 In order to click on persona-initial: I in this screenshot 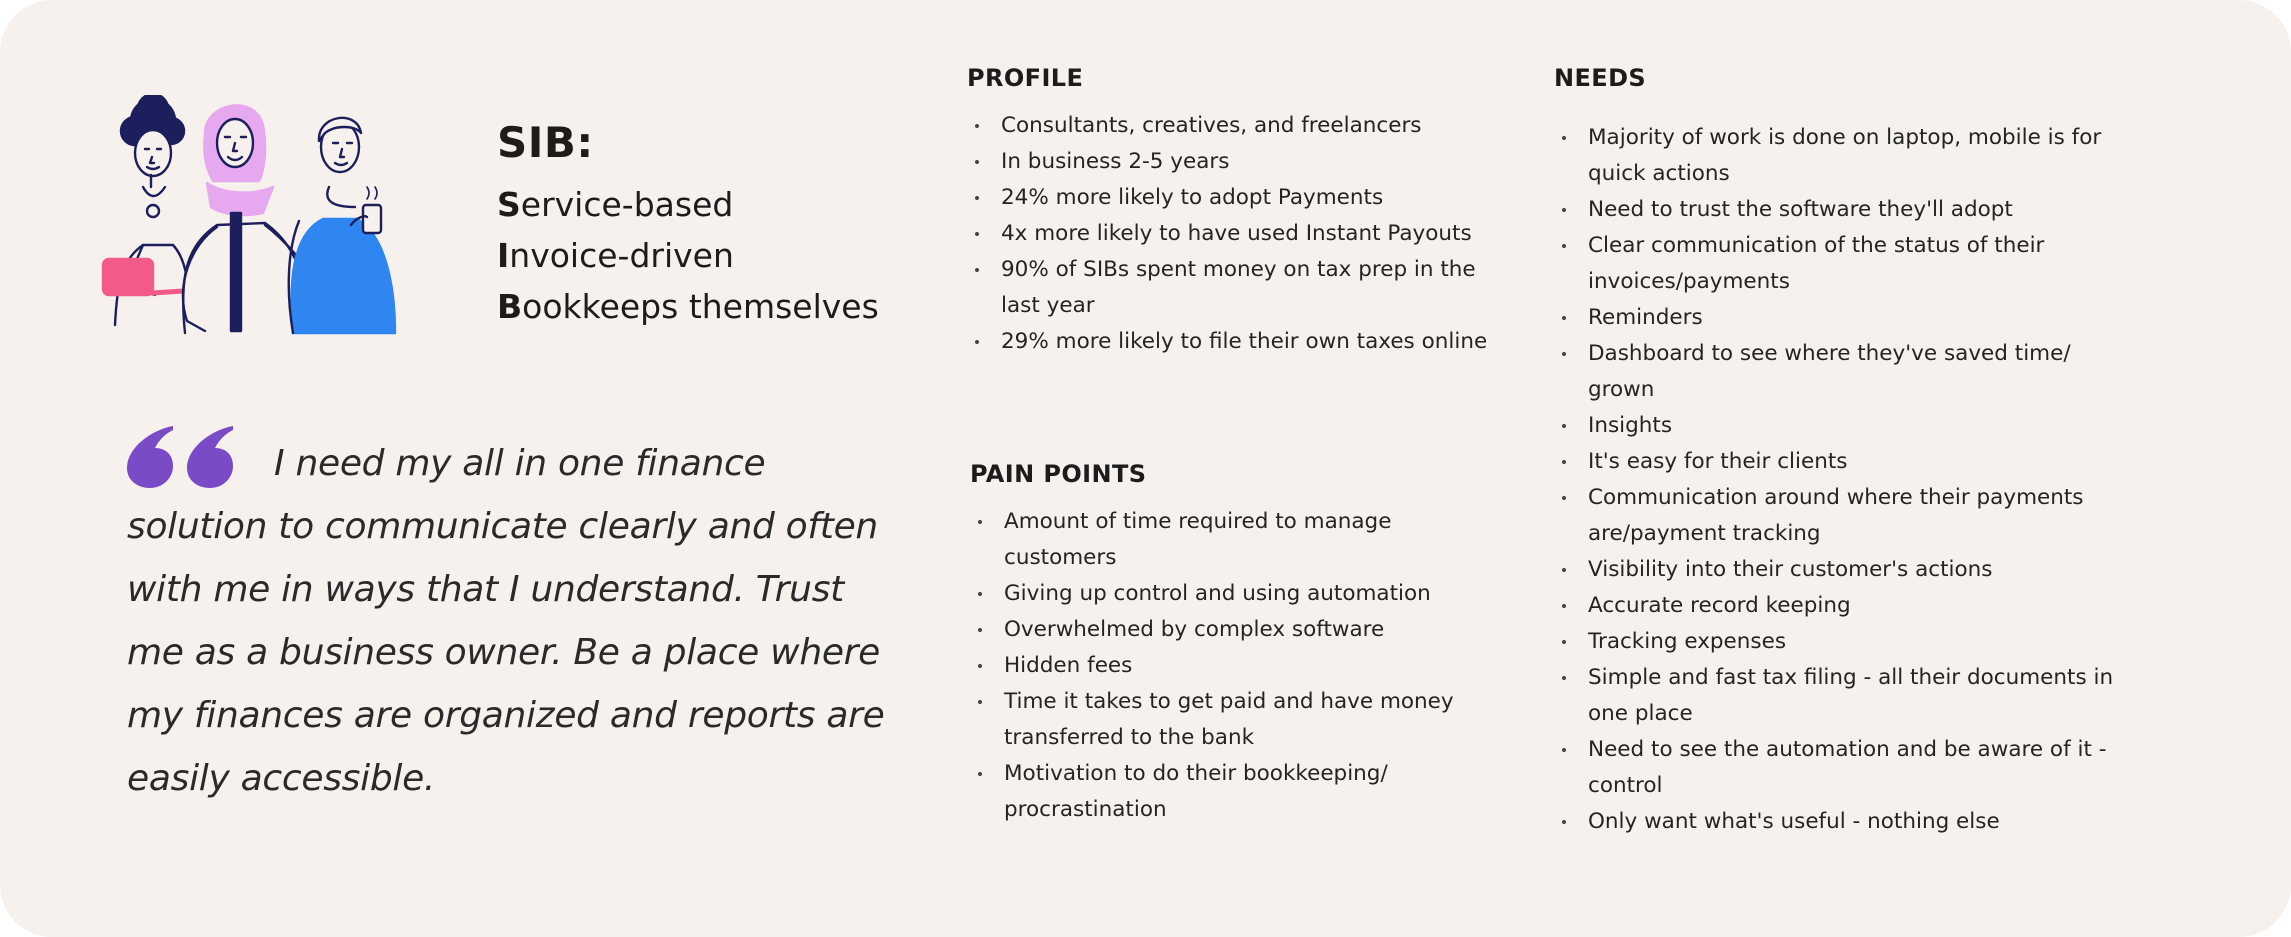, I will do `click(503, 255)`.